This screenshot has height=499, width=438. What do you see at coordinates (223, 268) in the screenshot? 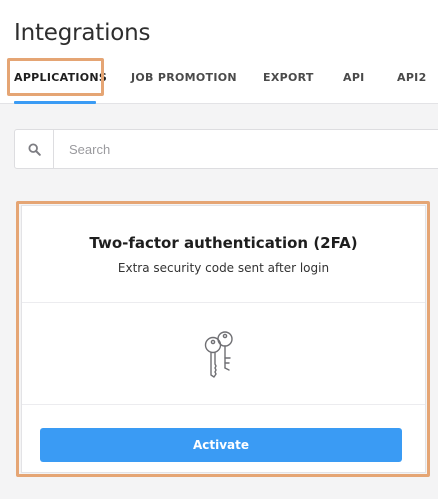
I see `card-subtitle: Extra security code sent after login` at bounding box center [223, 268].